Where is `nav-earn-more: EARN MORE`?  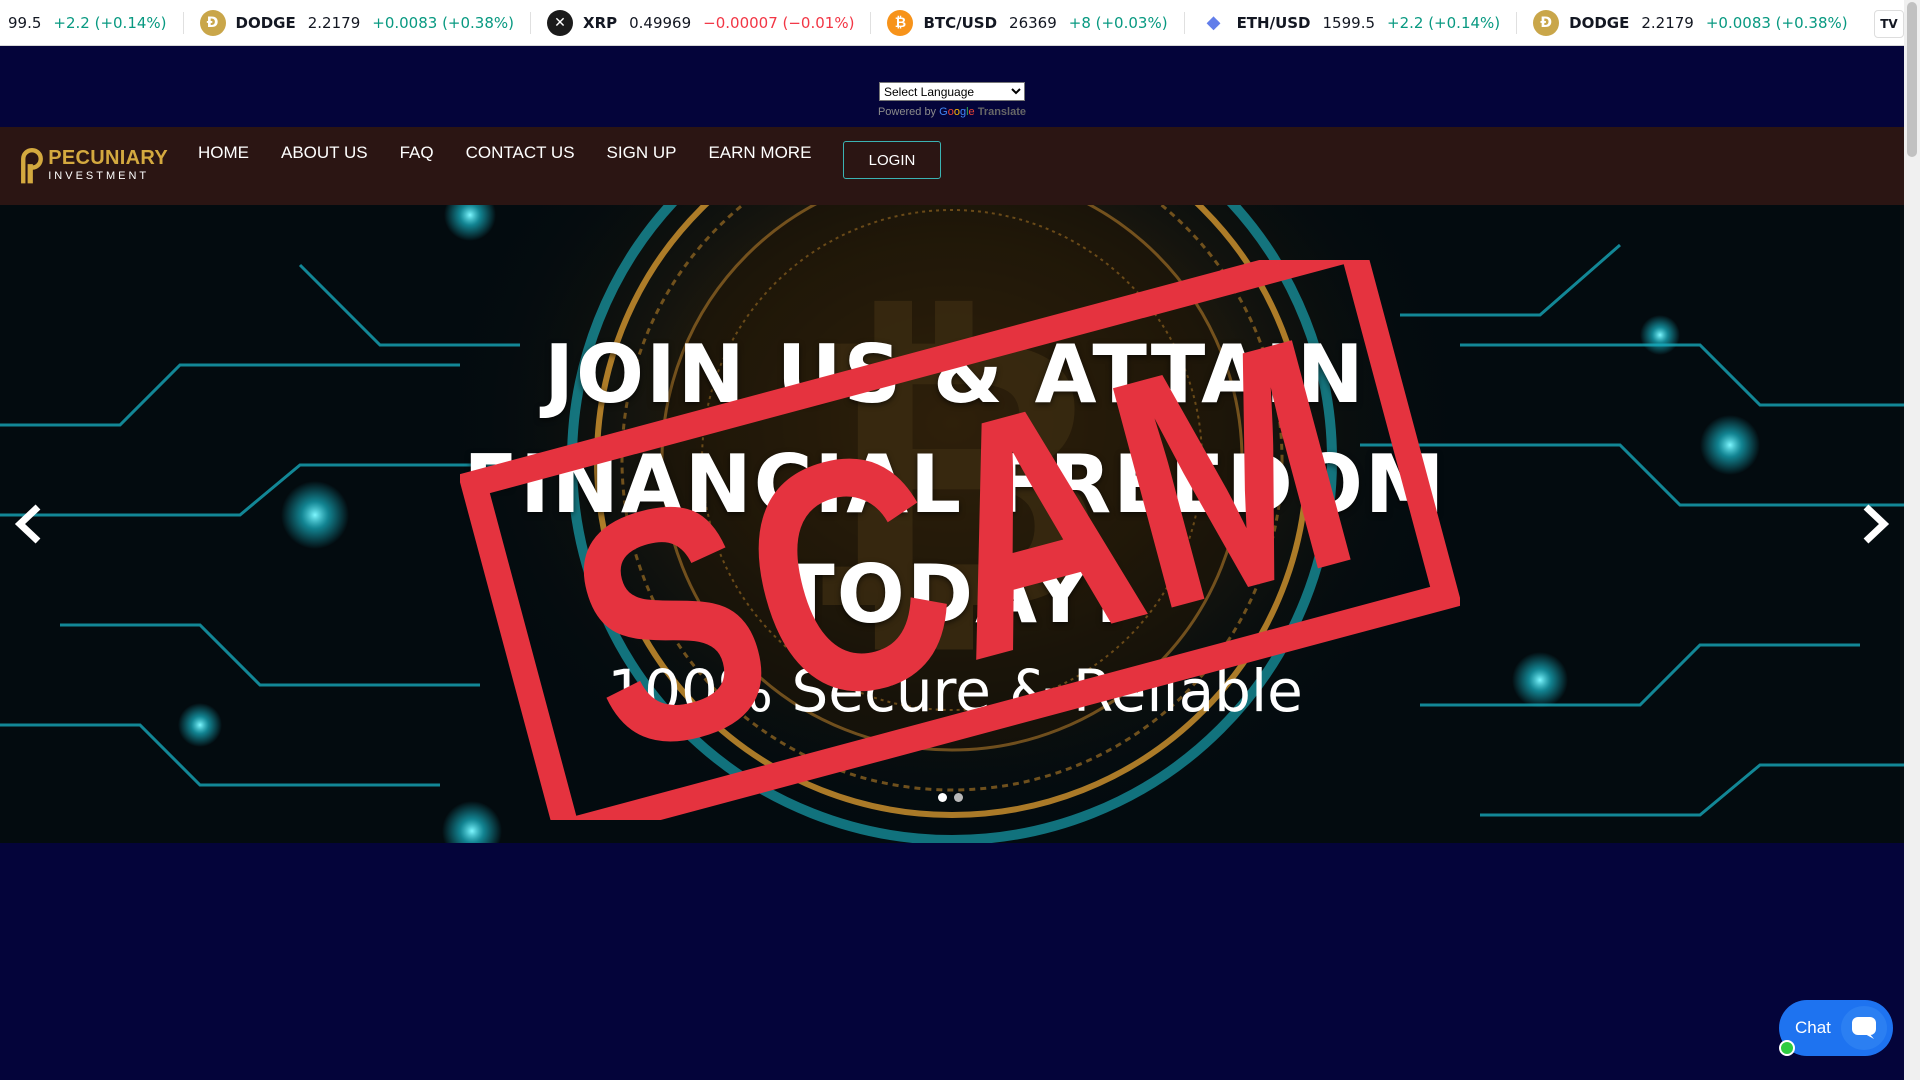 nav-earn-more: EARN MORE is located at coordinates (759, 153).